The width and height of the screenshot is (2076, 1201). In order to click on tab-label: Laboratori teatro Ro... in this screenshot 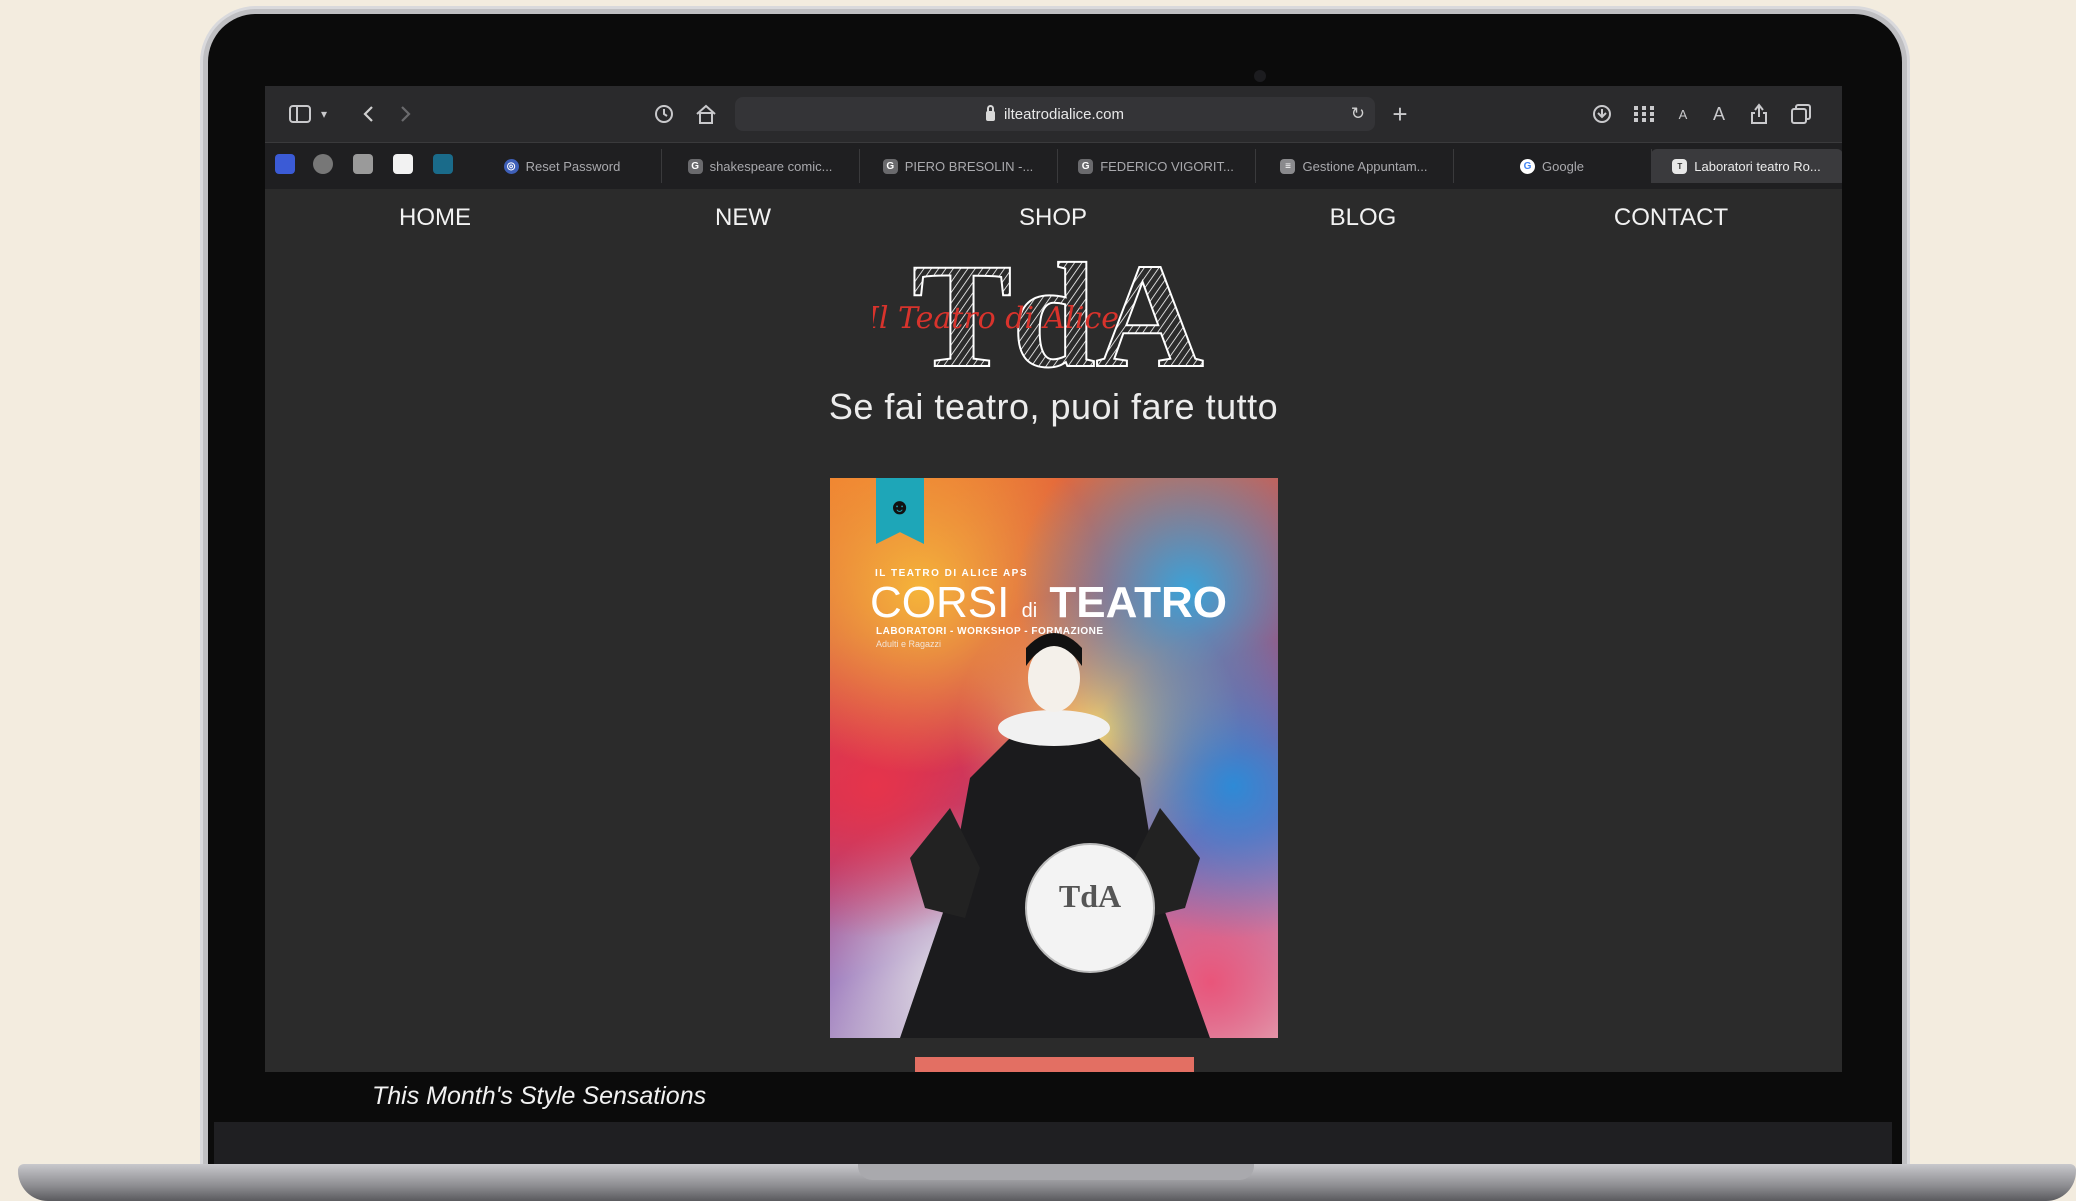, I will do `click(1757, 166)`.